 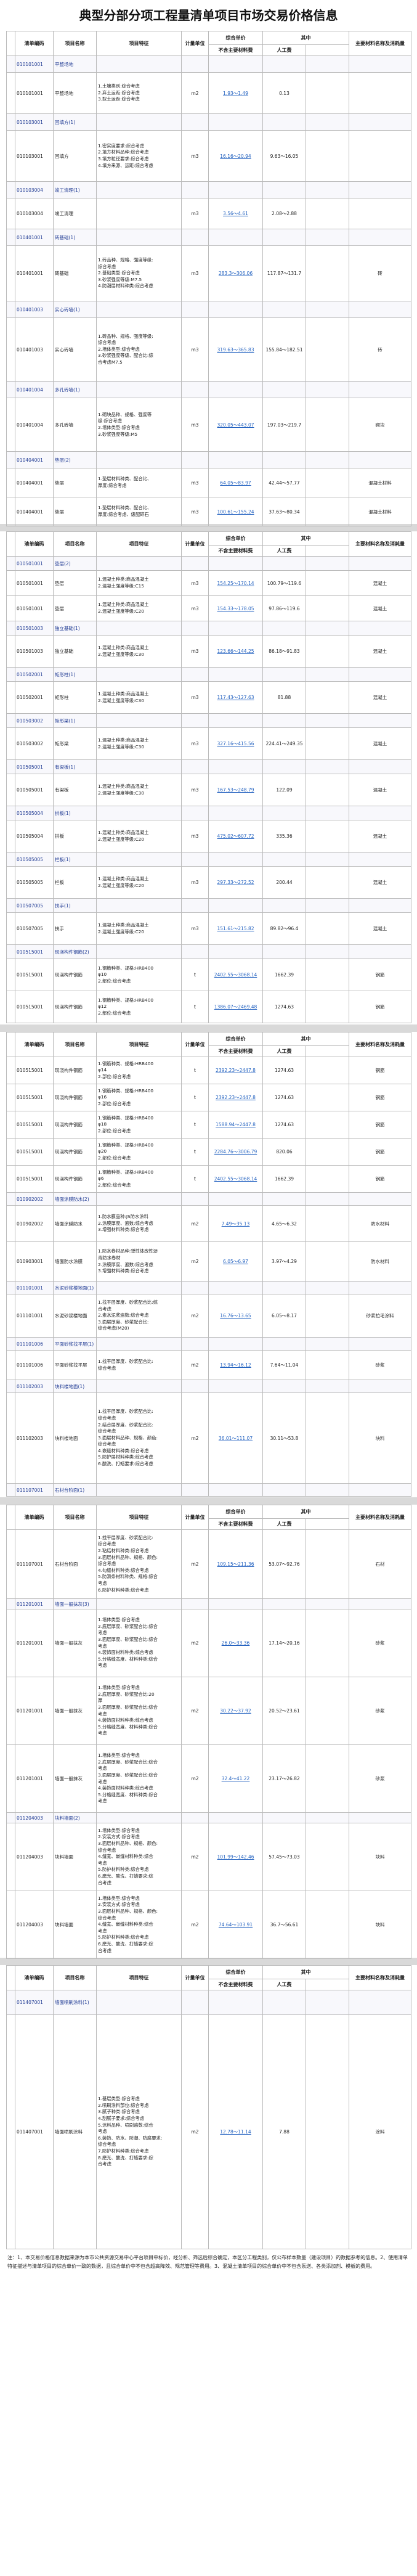 What do you see at coordinates (208, 122) in the screenshot?
I see `section-row: 010103001 回填方(1)` at bounding box center [208, 122].